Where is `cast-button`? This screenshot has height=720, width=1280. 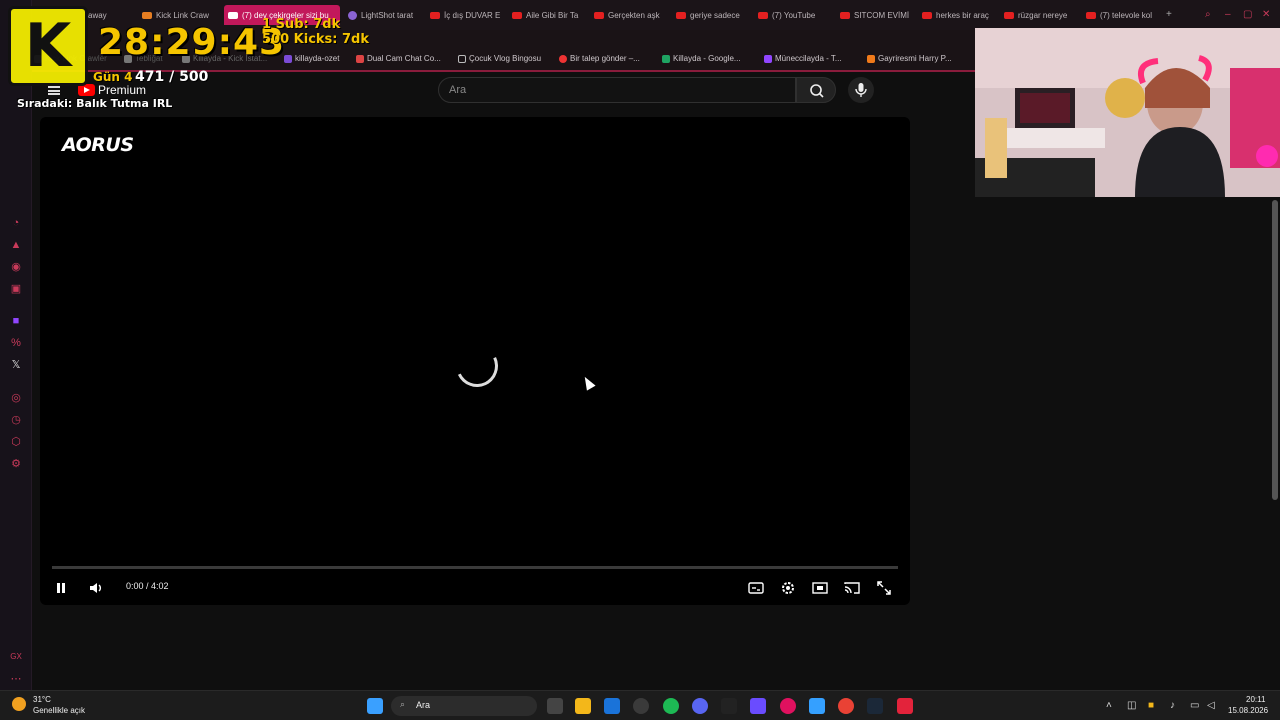
cast-button is located at coordinates (852, 588).